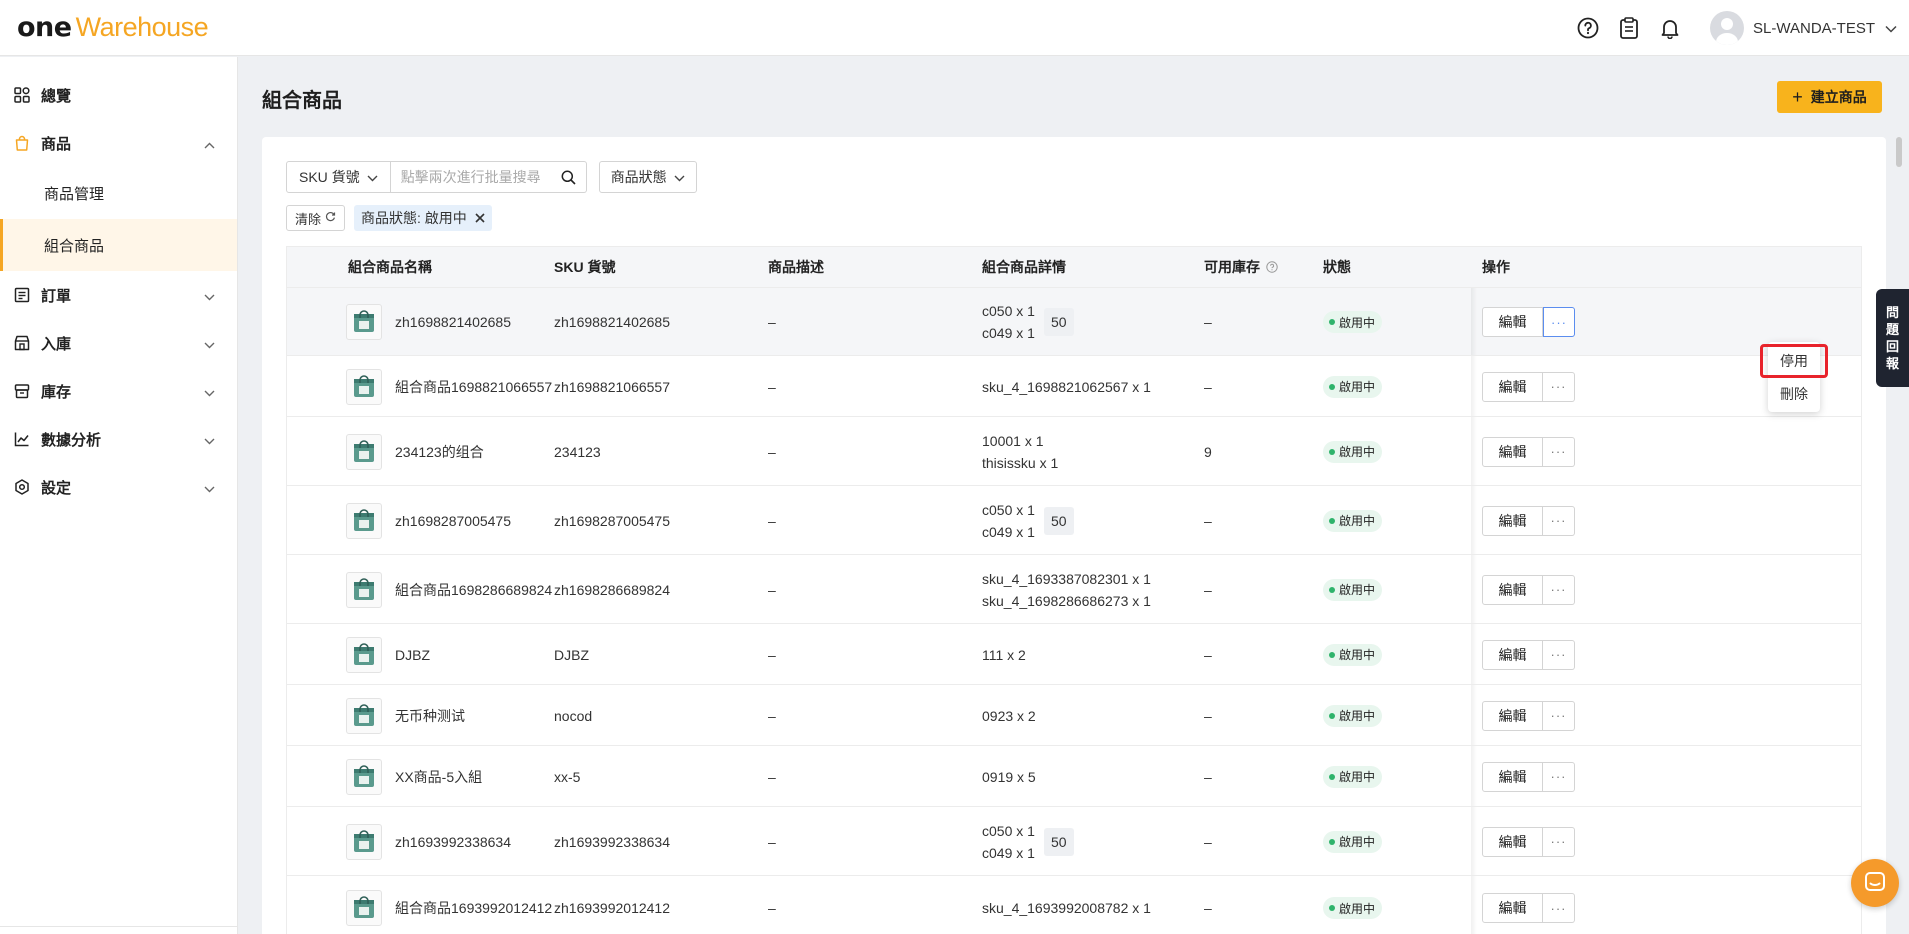  Describe the element at coordinates (118, 245) in the screenshot. I see `sidebar-item-bundle-products: 組合商品` at that location.